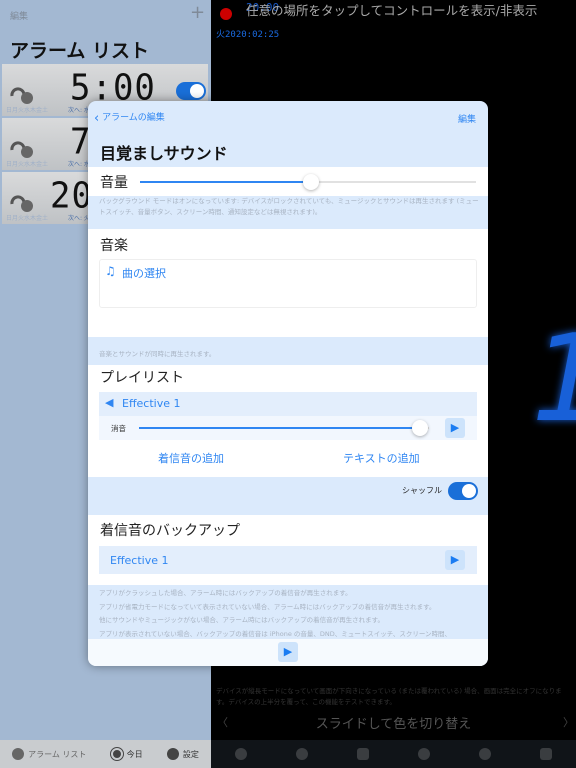  Describe the element at coordinates (568, 722) in the screenshot. I see `next-color-button: 〉` at that location.